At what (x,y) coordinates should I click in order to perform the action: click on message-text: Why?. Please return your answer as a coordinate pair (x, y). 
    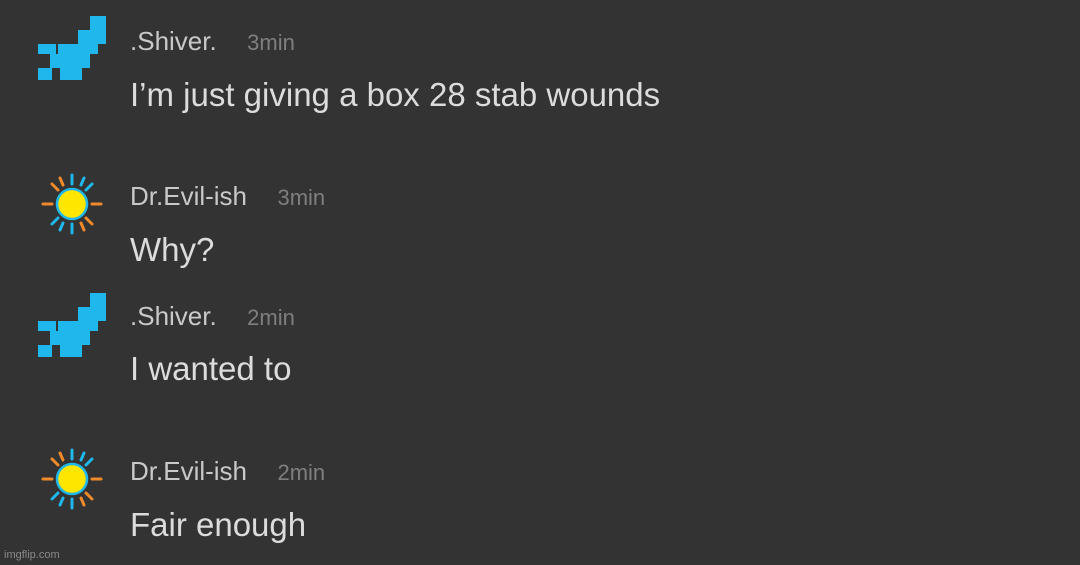
    Looking at the image, I should click on (172, 249).